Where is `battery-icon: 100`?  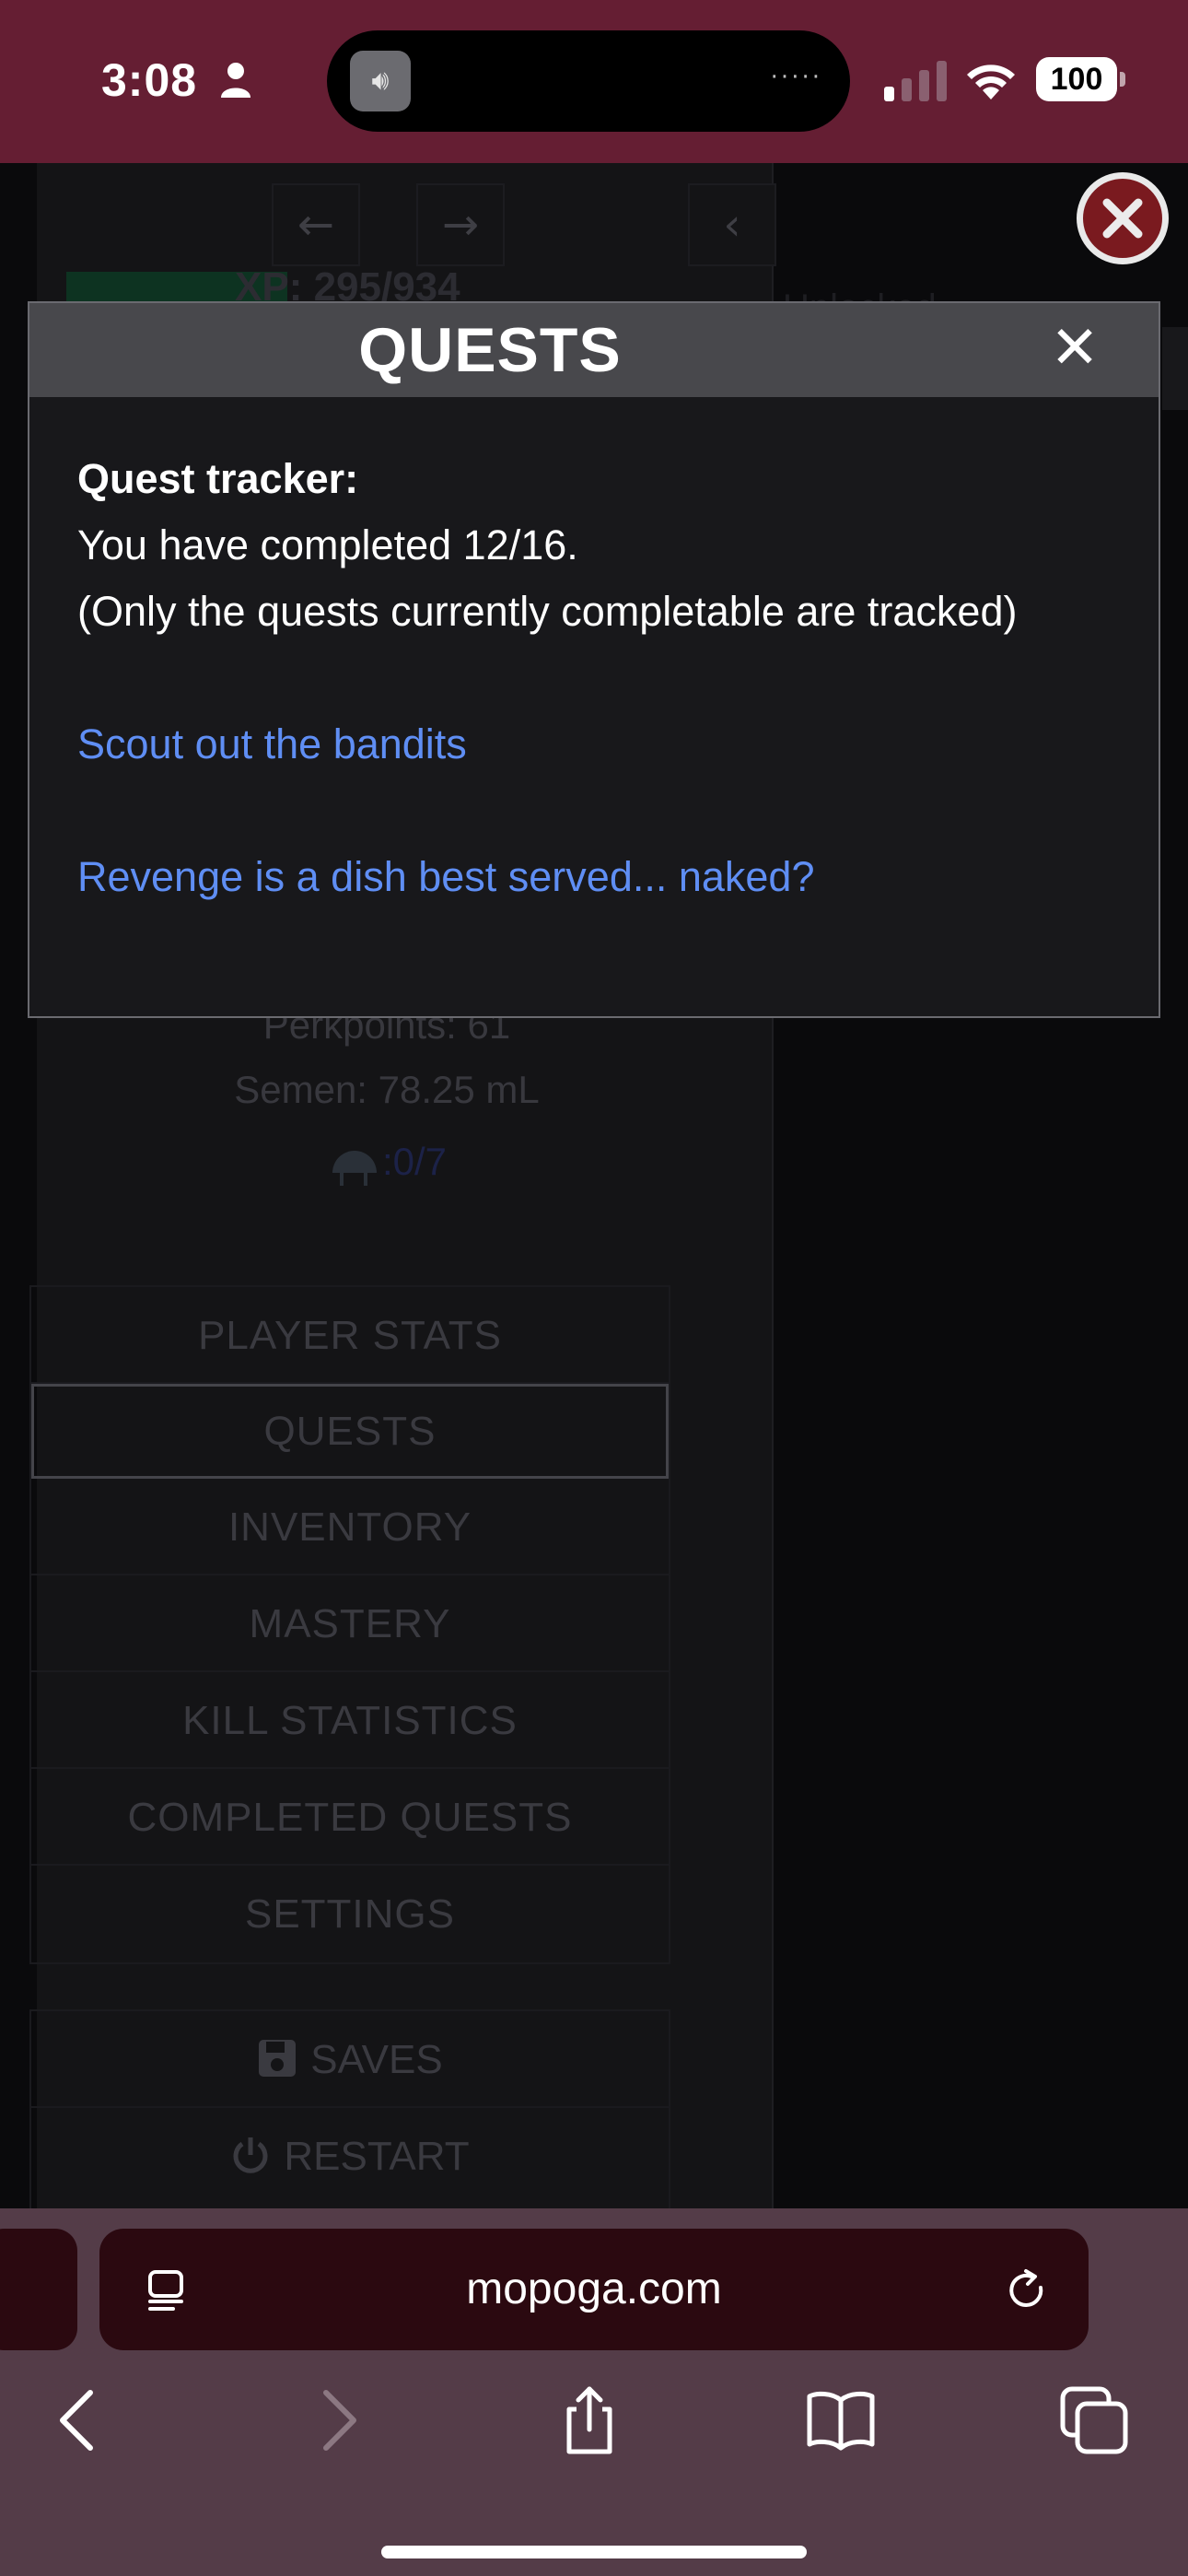 battery-icon: 100 is located at coordinates (1080, 79).